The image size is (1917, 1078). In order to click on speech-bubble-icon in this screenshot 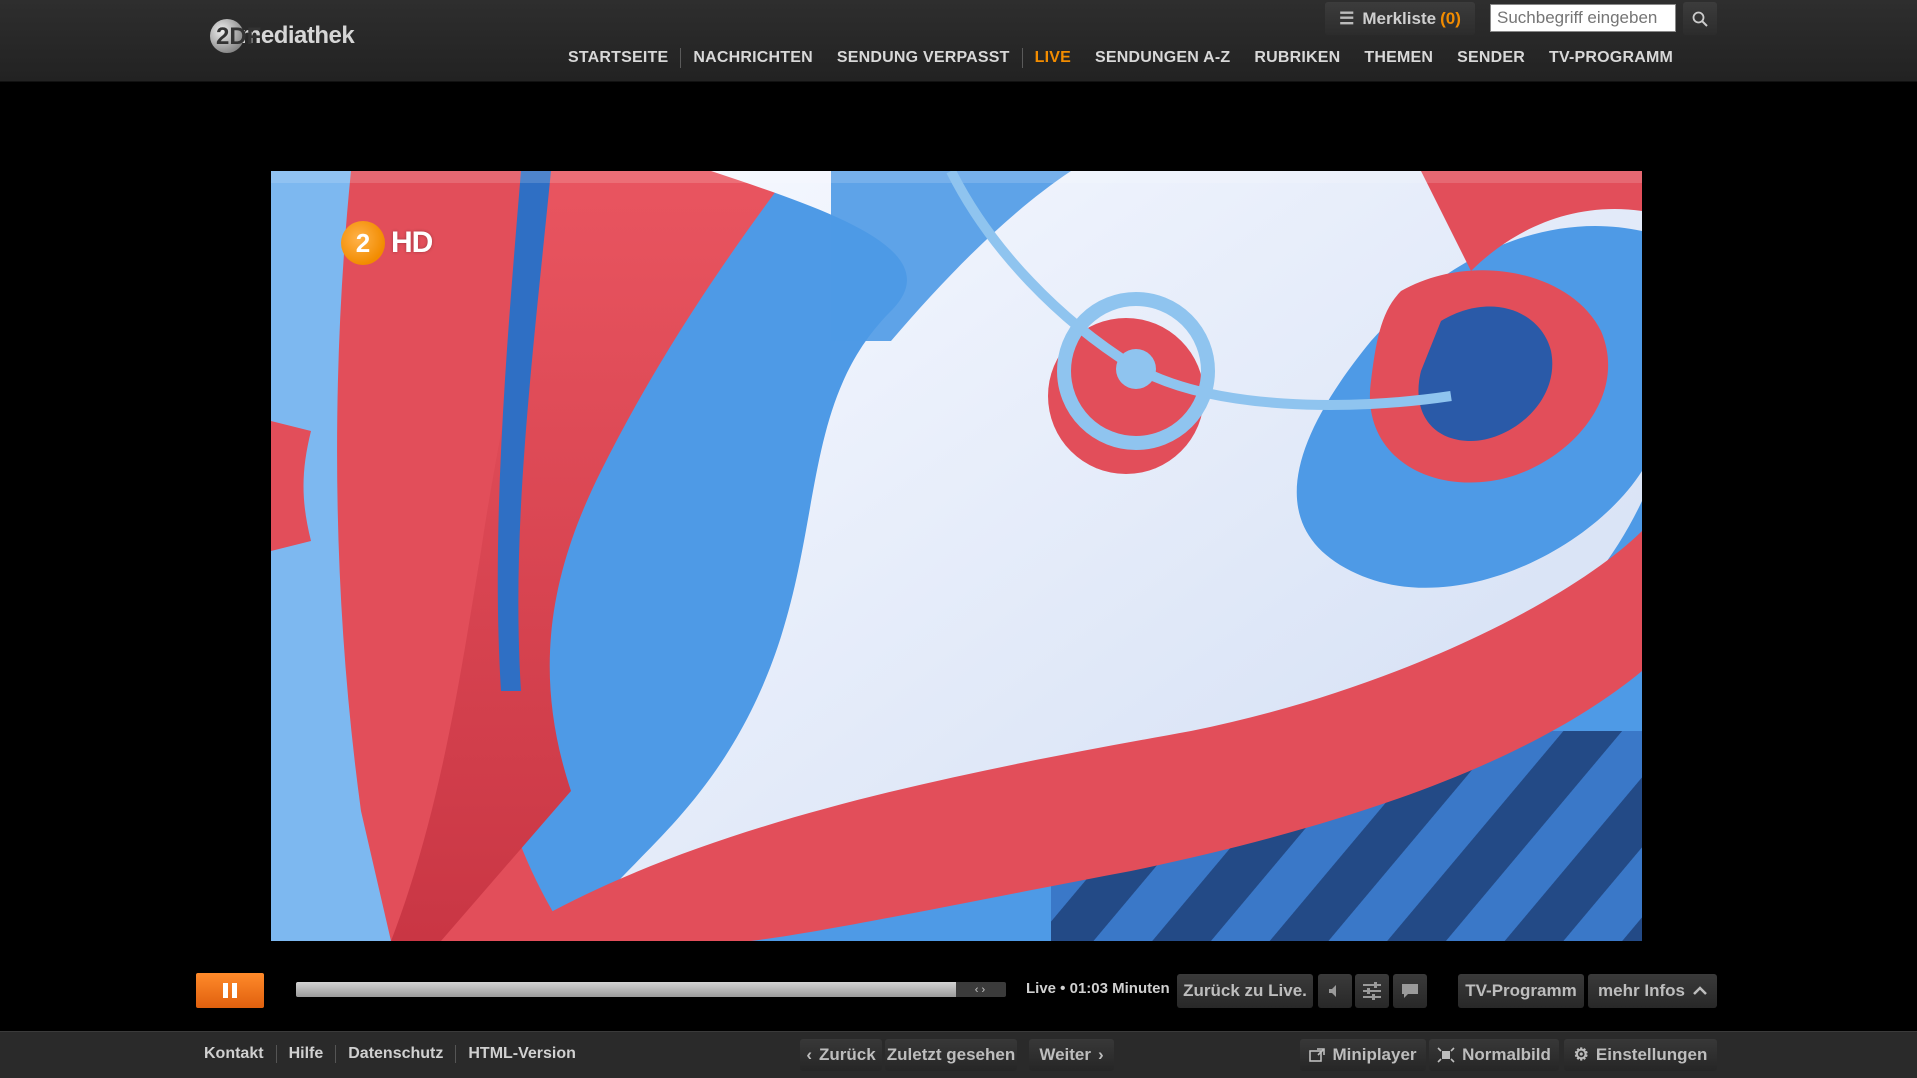, I will do `click(1410, 991)`.